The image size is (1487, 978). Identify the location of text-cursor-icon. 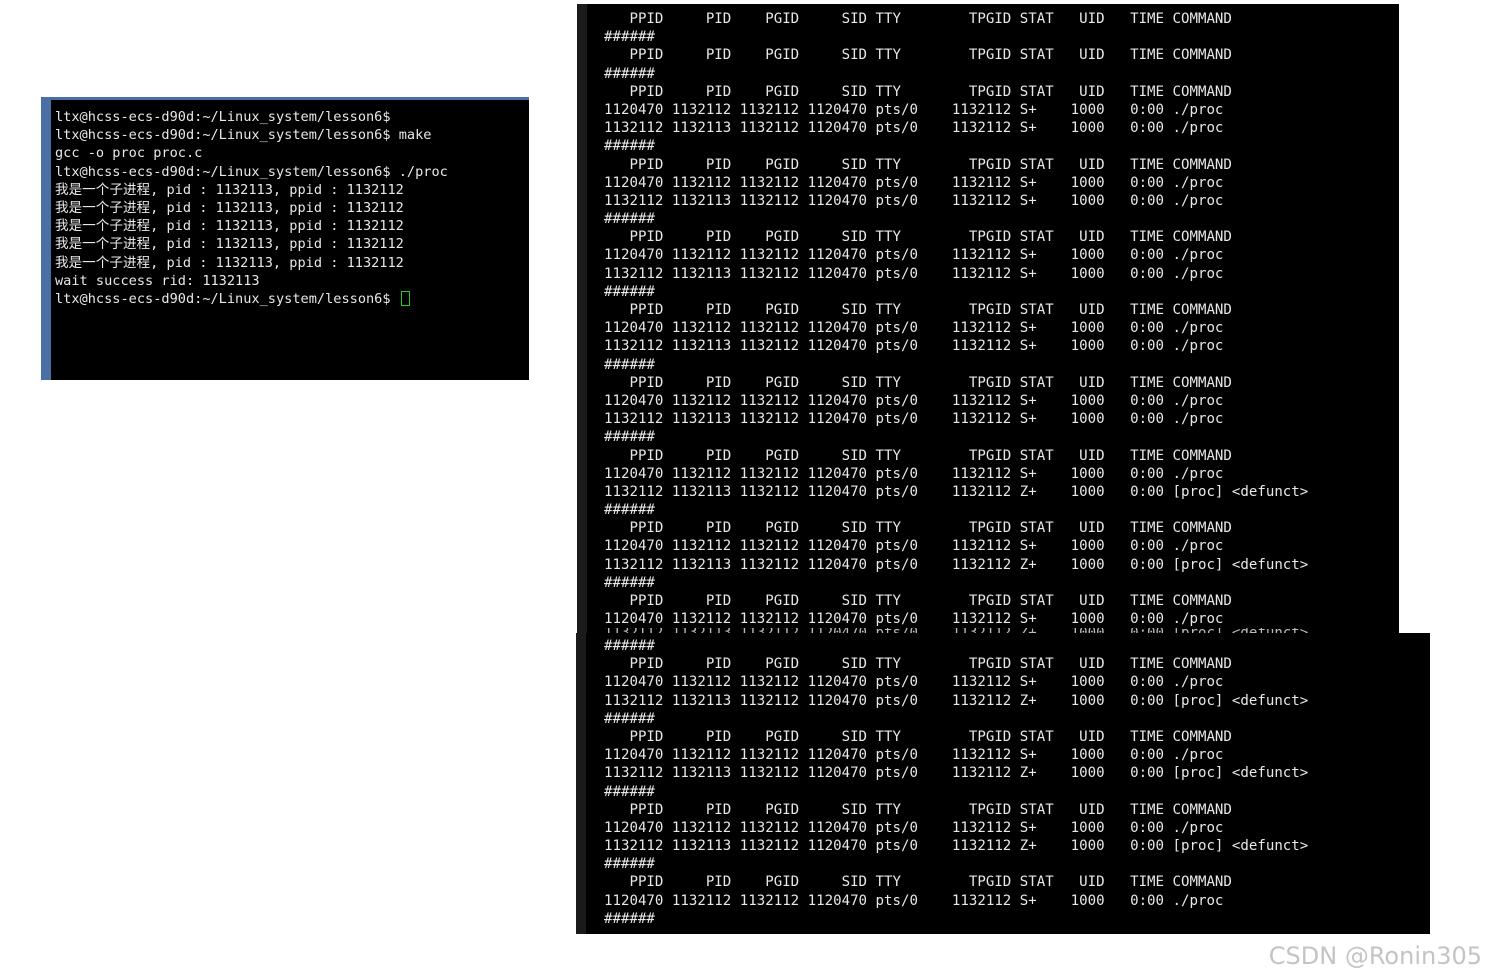
(405, 298).